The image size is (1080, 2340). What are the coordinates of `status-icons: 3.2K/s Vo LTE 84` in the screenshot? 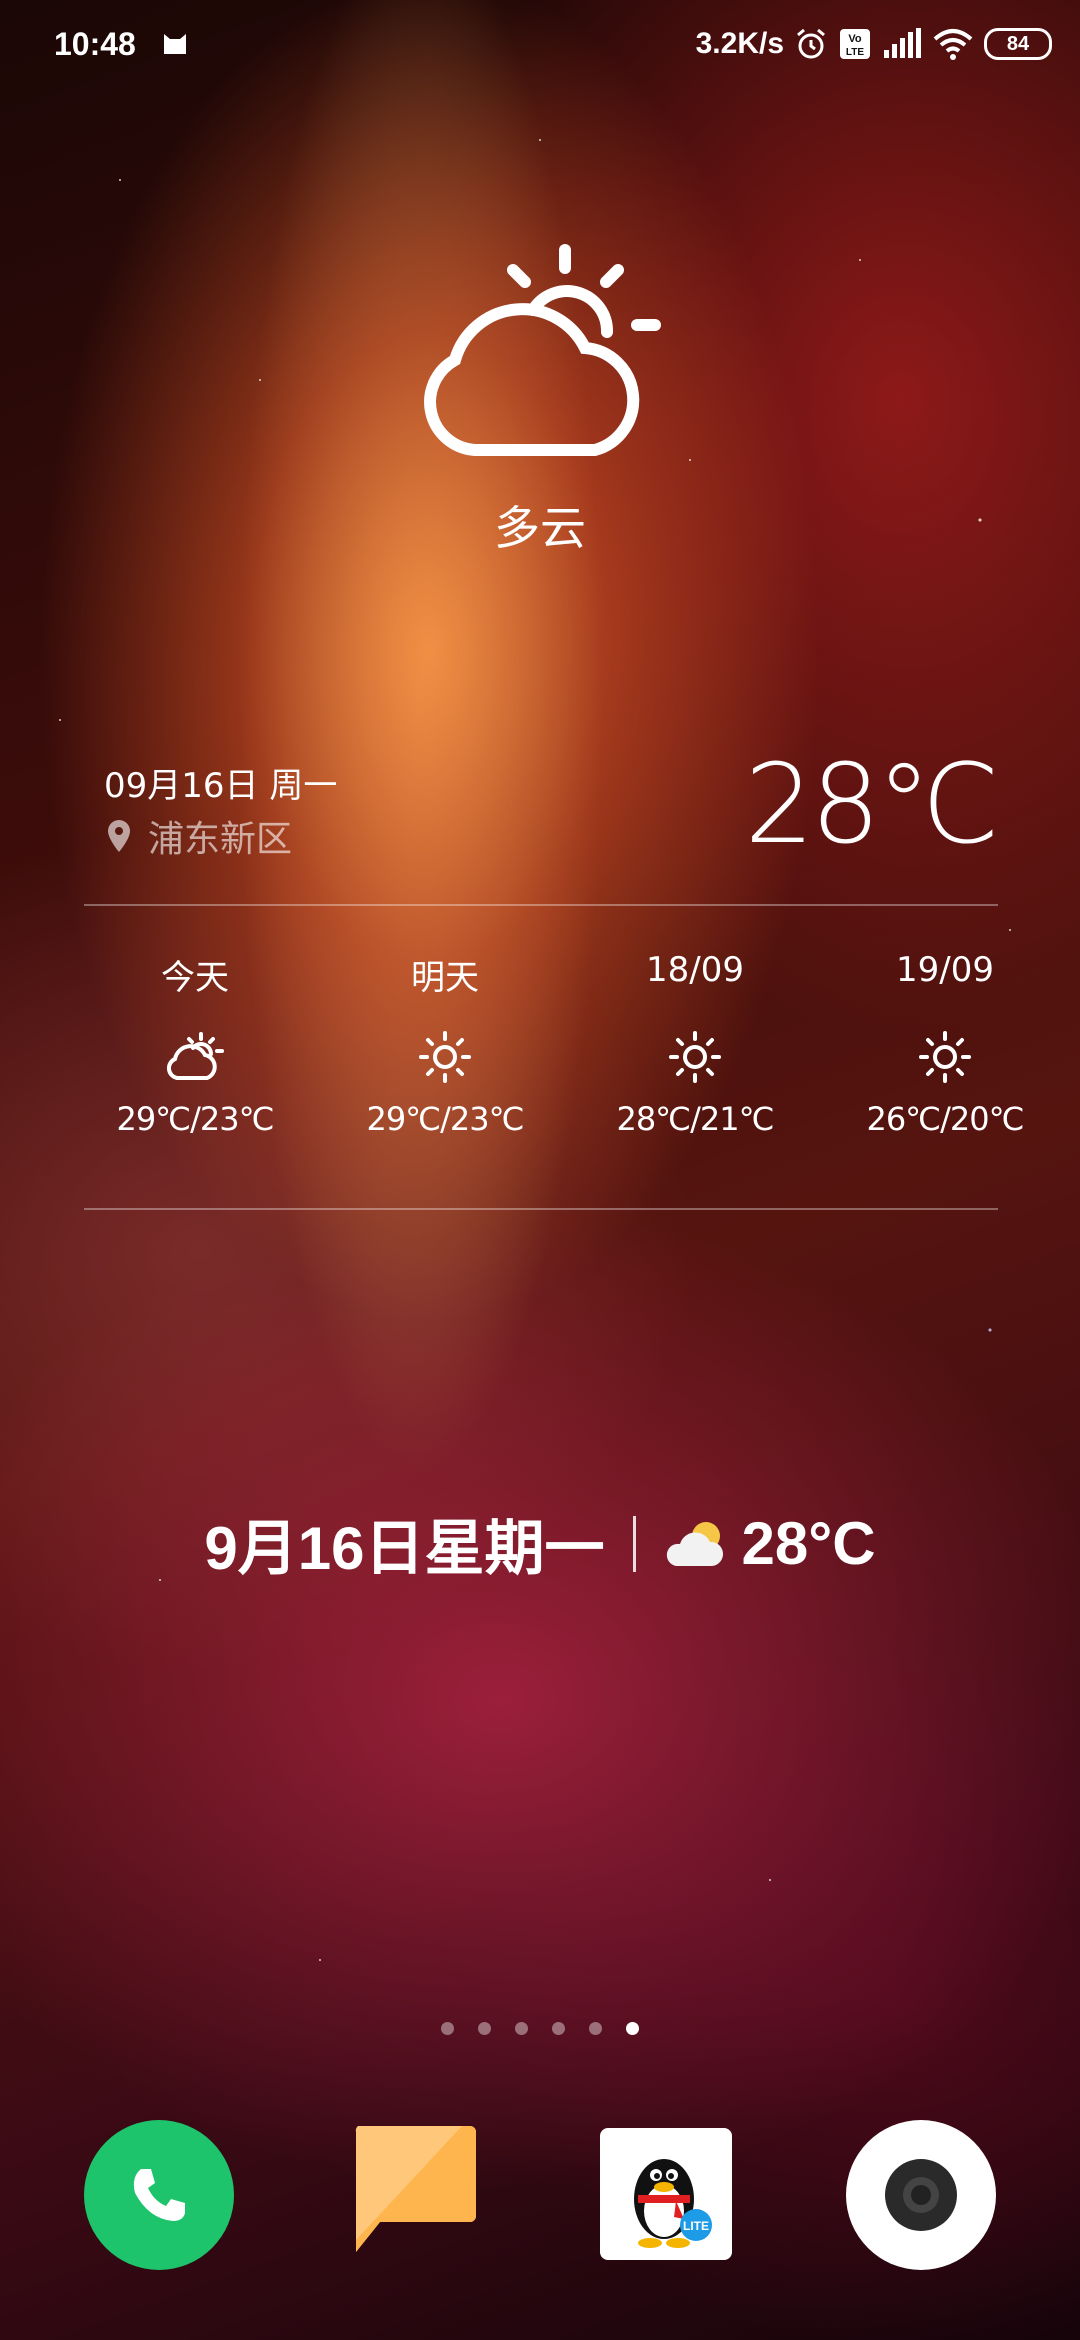 It's located at (874, 44).